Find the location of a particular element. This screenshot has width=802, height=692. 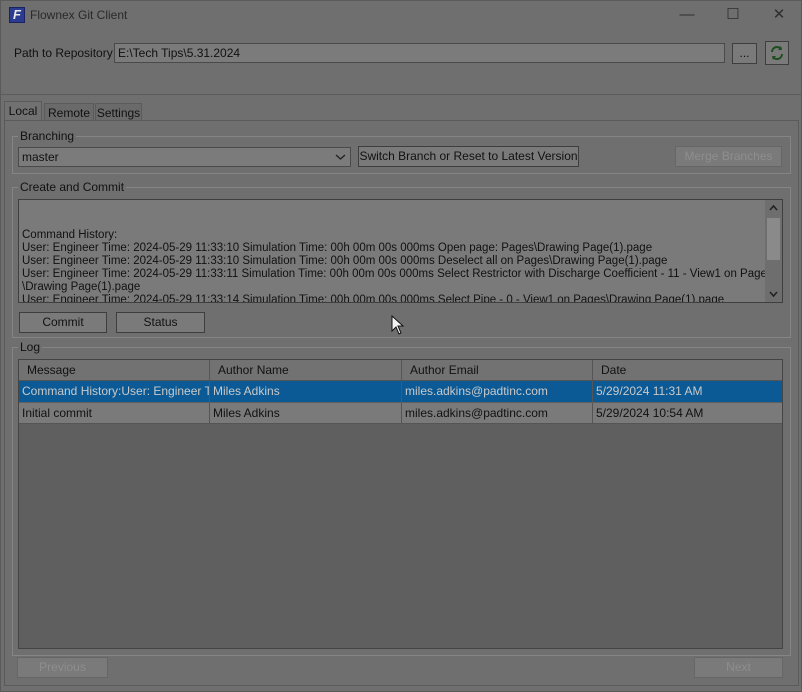

chevron-down-icon is located at coordinates (340, 159).